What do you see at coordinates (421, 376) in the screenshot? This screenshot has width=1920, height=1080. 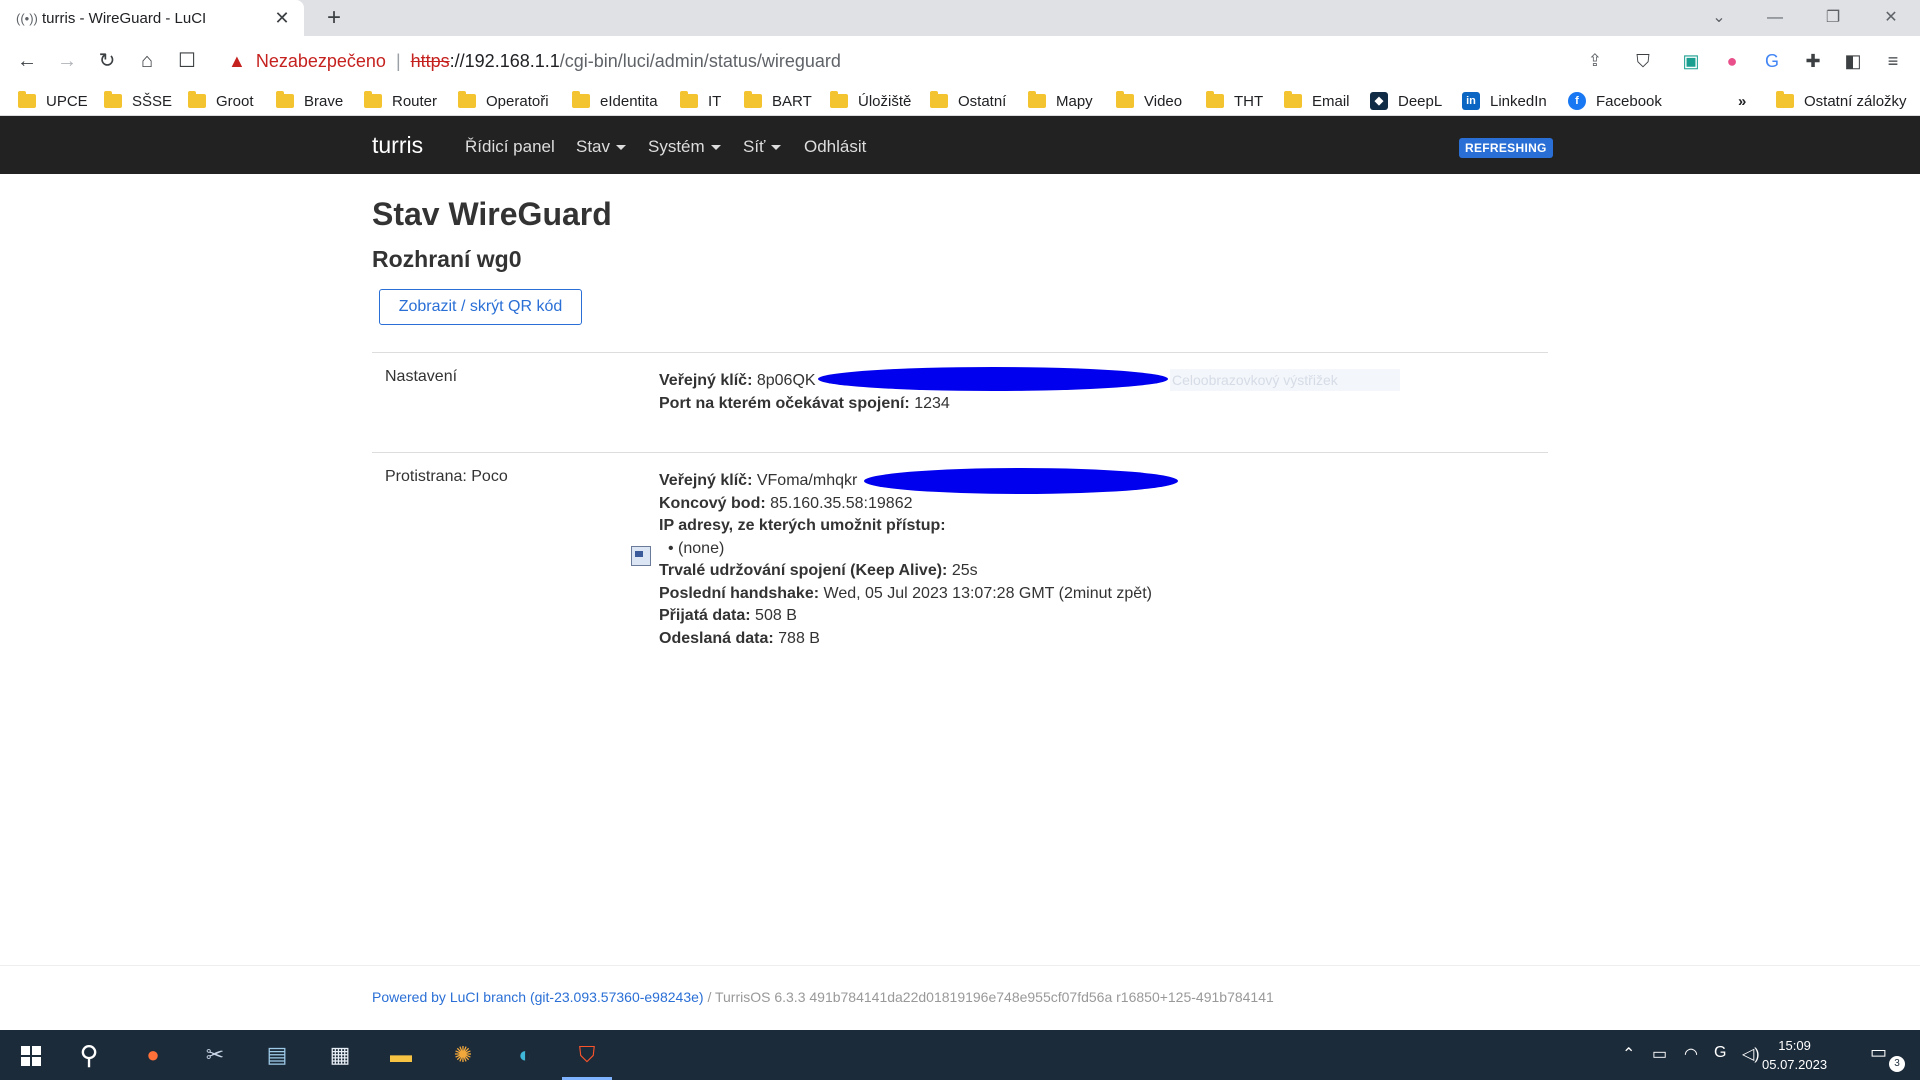 I see `settings-label: Nastavení` at bounding box center [421, 376].